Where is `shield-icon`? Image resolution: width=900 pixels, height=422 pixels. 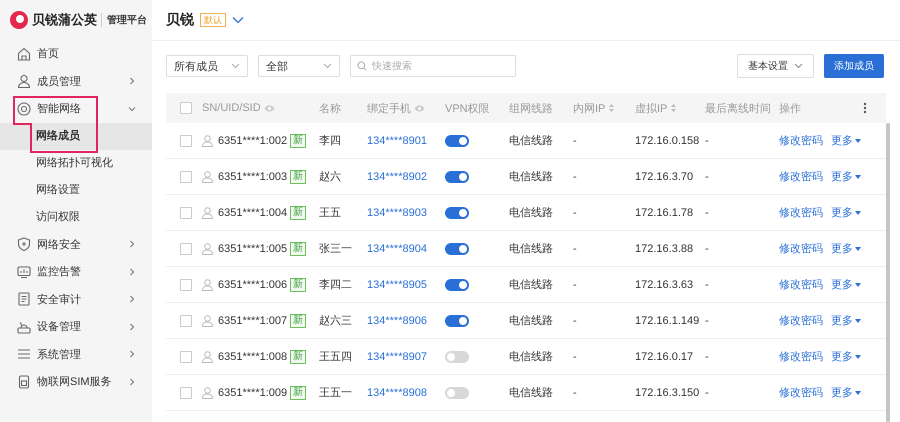
shield-icon is located at coordinates (24, 244).